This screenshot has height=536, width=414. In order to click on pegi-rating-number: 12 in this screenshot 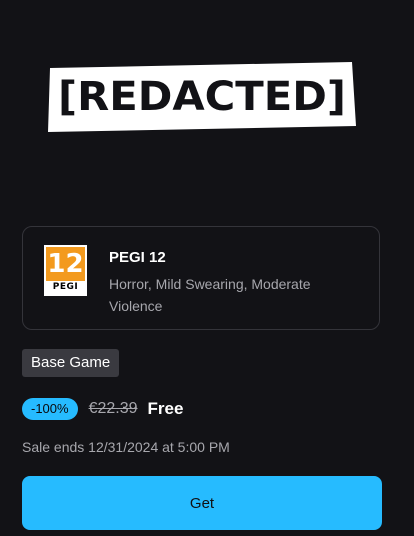, I will do `click(65, 264)`.